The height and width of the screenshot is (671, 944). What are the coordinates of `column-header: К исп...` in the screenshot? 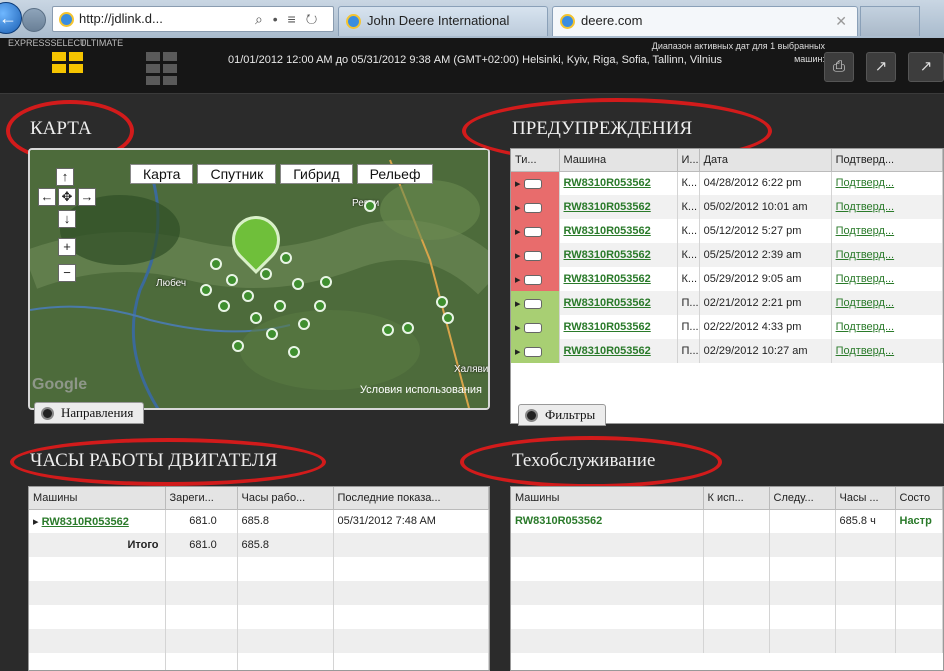 It's located at (736, 498).